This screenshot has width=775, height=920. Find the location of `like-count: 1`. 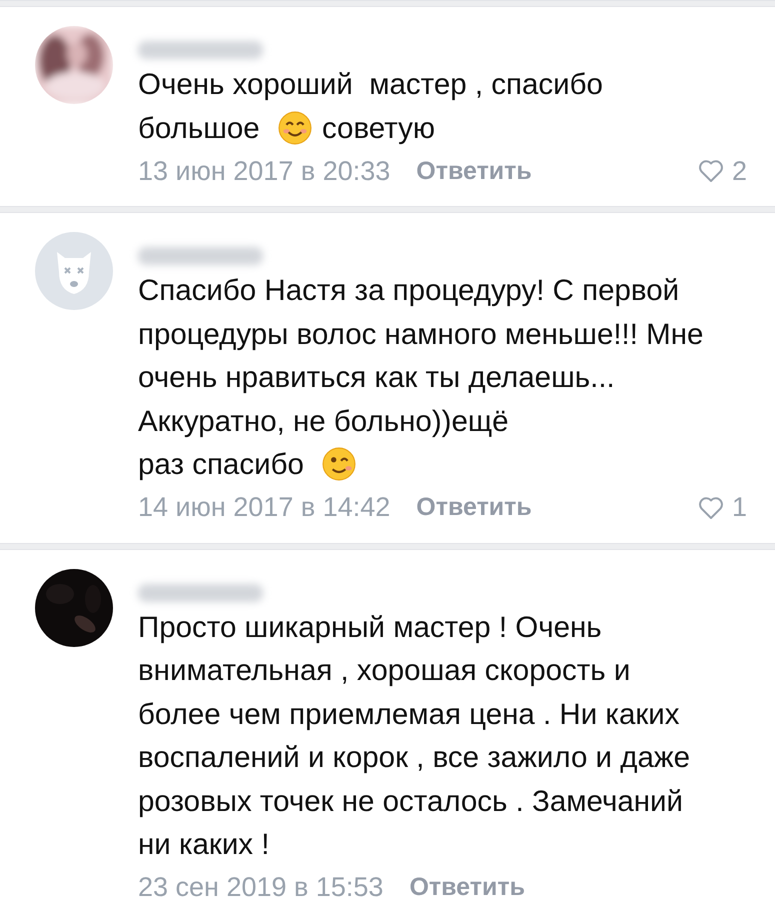

like-count: 1 is located at coordinates (739, 507).